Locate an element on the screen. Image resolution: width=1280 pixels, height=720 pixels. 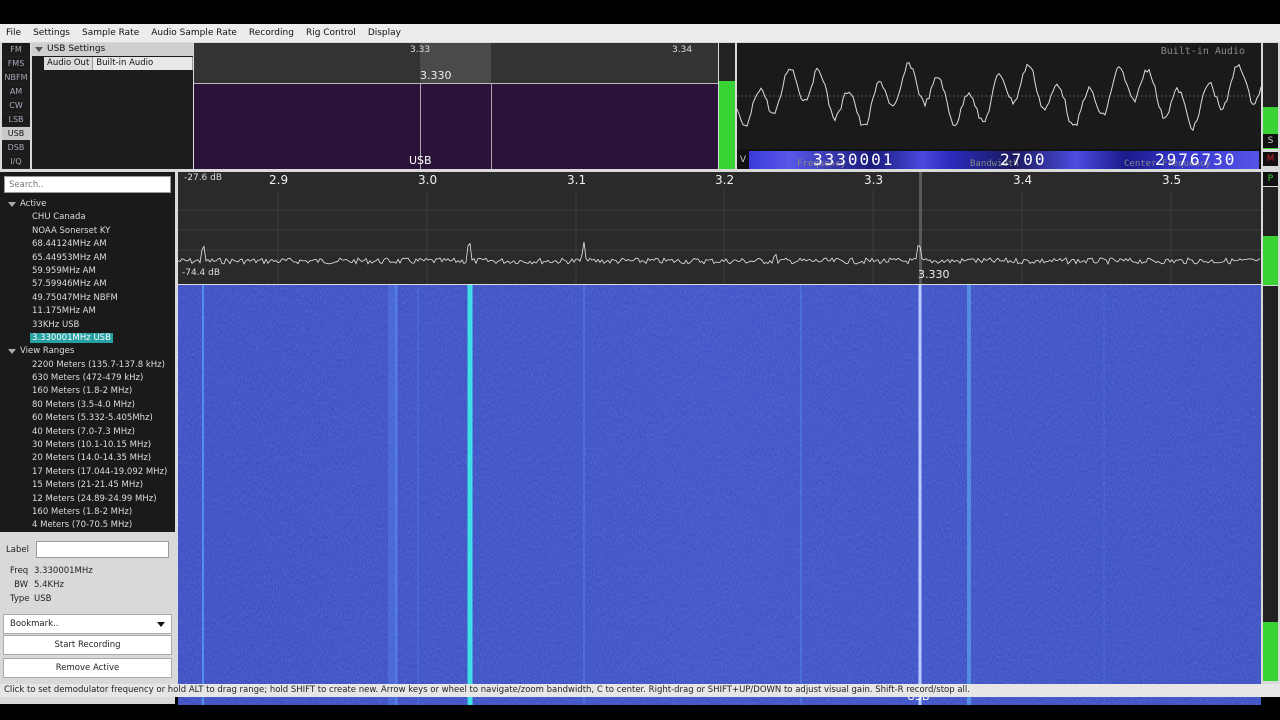
collapse-icon is located at coordinates (39, 49).